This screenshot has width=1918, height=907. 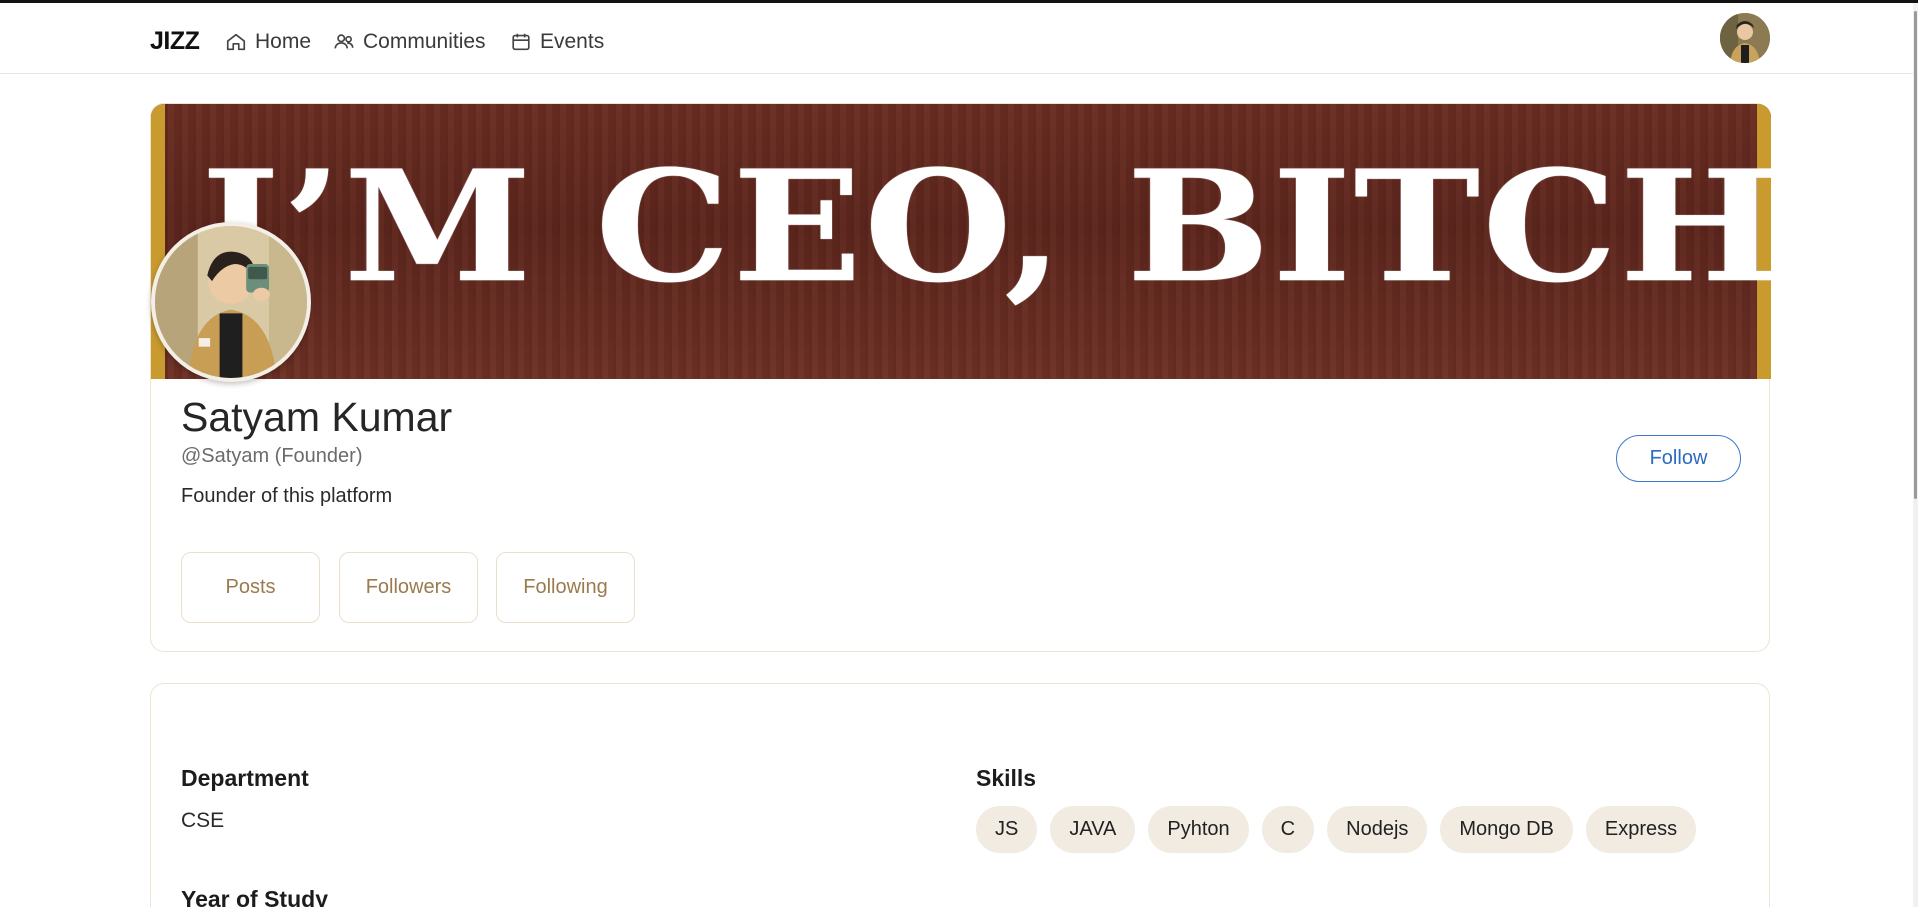 What do you see at coordinates (572, 41) in the screenshot?
I see `nav-link-events-label: Events` at bounding box center [572, 41].